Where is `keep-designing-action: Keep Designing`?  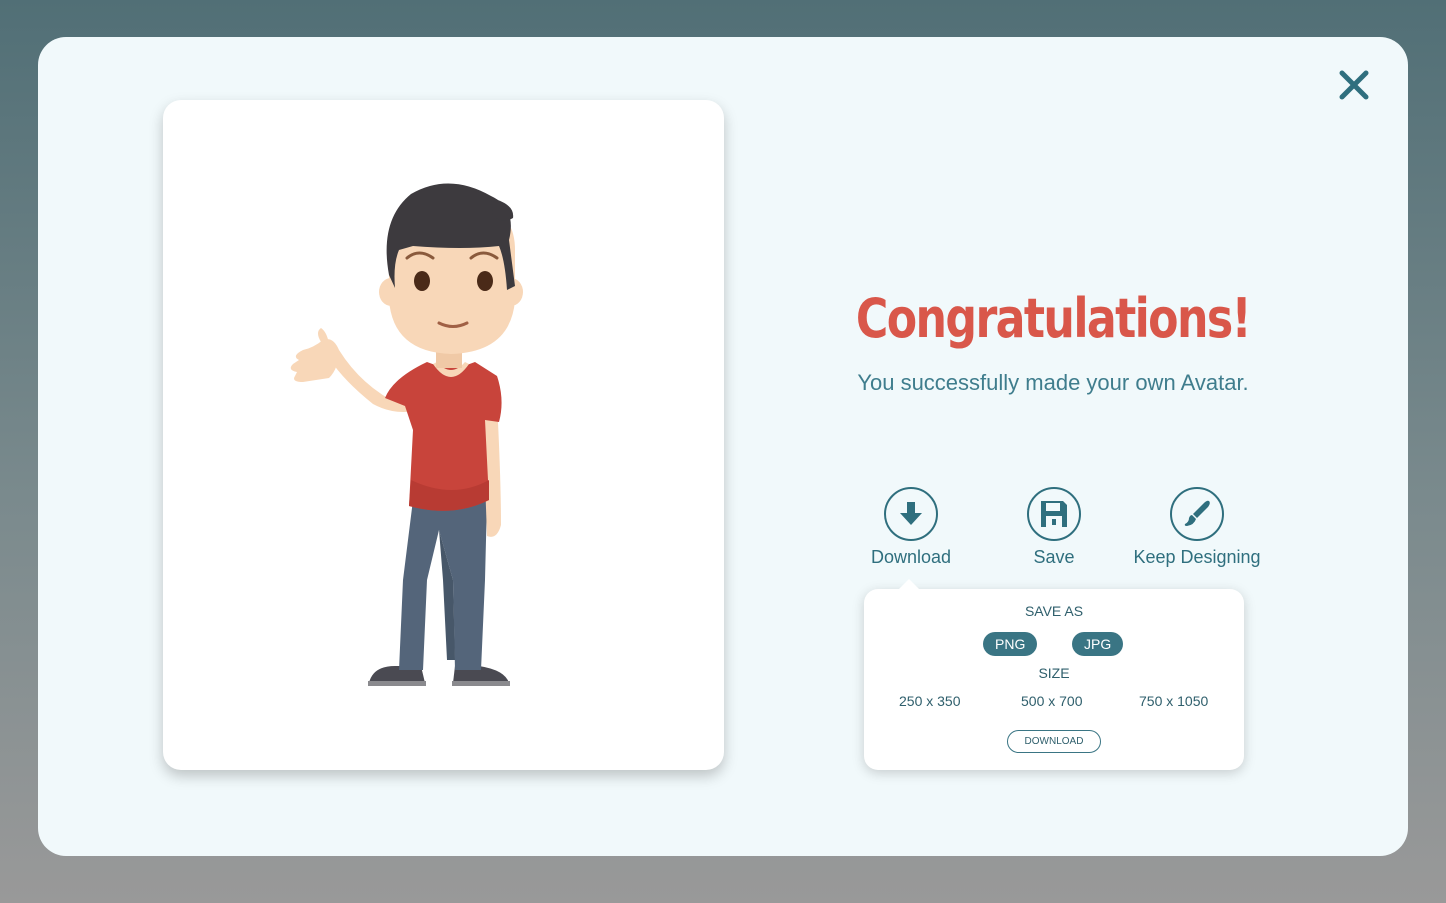
keep-designing-action: Keep Designing is located at coordinates (1197, 527).